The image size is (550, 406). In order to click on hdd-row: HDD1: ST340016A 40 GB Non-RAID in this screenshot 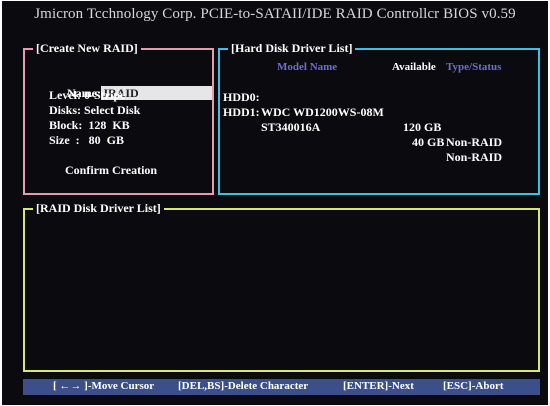, I will do `click(362, 135)`.